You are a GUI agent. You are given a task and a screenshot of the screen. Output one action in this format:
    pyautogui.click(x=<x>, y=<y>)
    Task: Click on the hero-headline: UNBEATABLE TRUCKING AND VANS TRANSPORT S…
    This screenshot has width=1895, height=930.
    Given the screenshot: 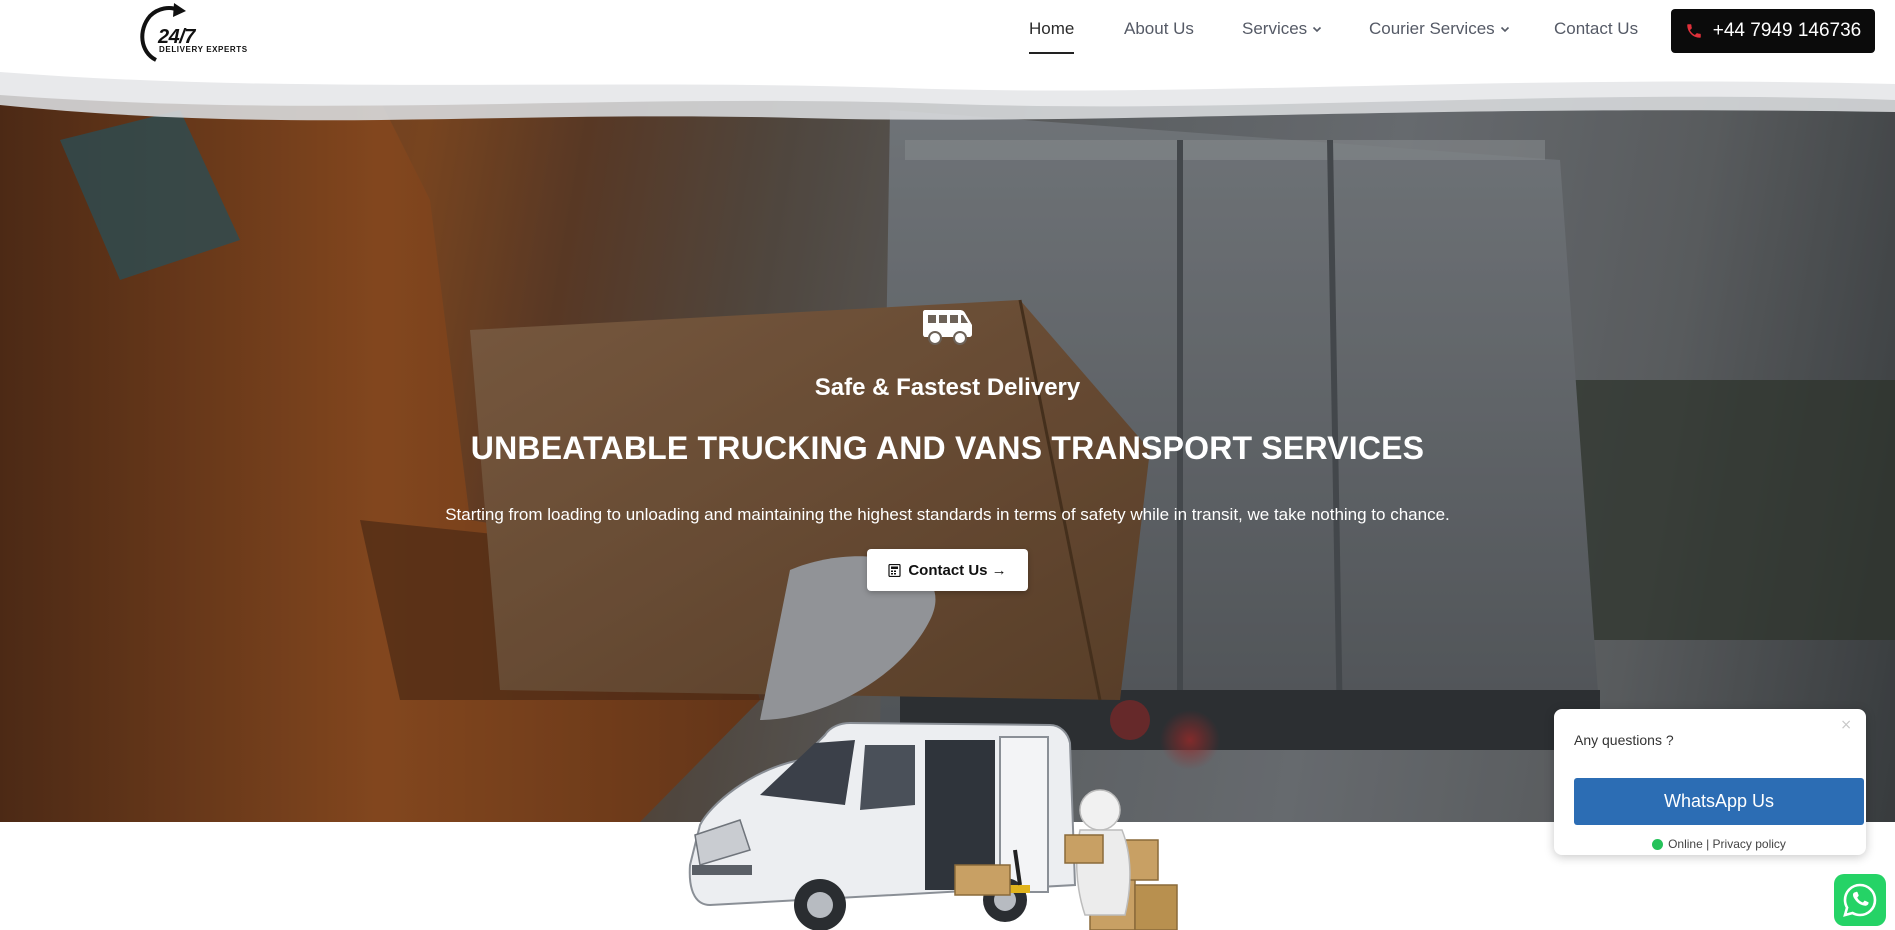 What is the action you would take?
    pyautogui.click(x=947, y=448)
    